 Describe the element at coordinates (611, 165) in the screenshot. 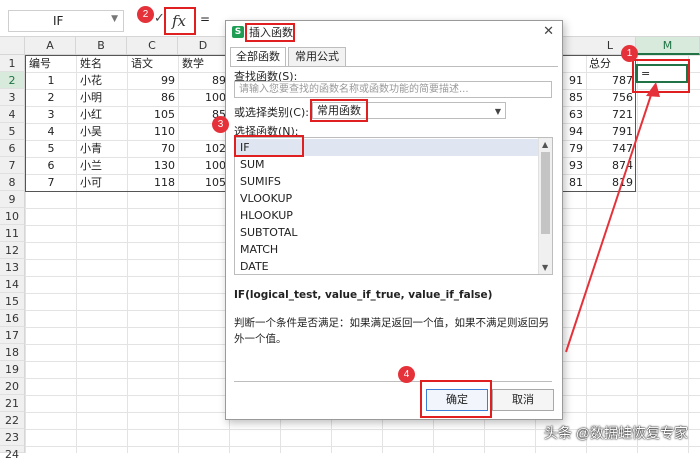

I see `cell-total: 874` at that location.